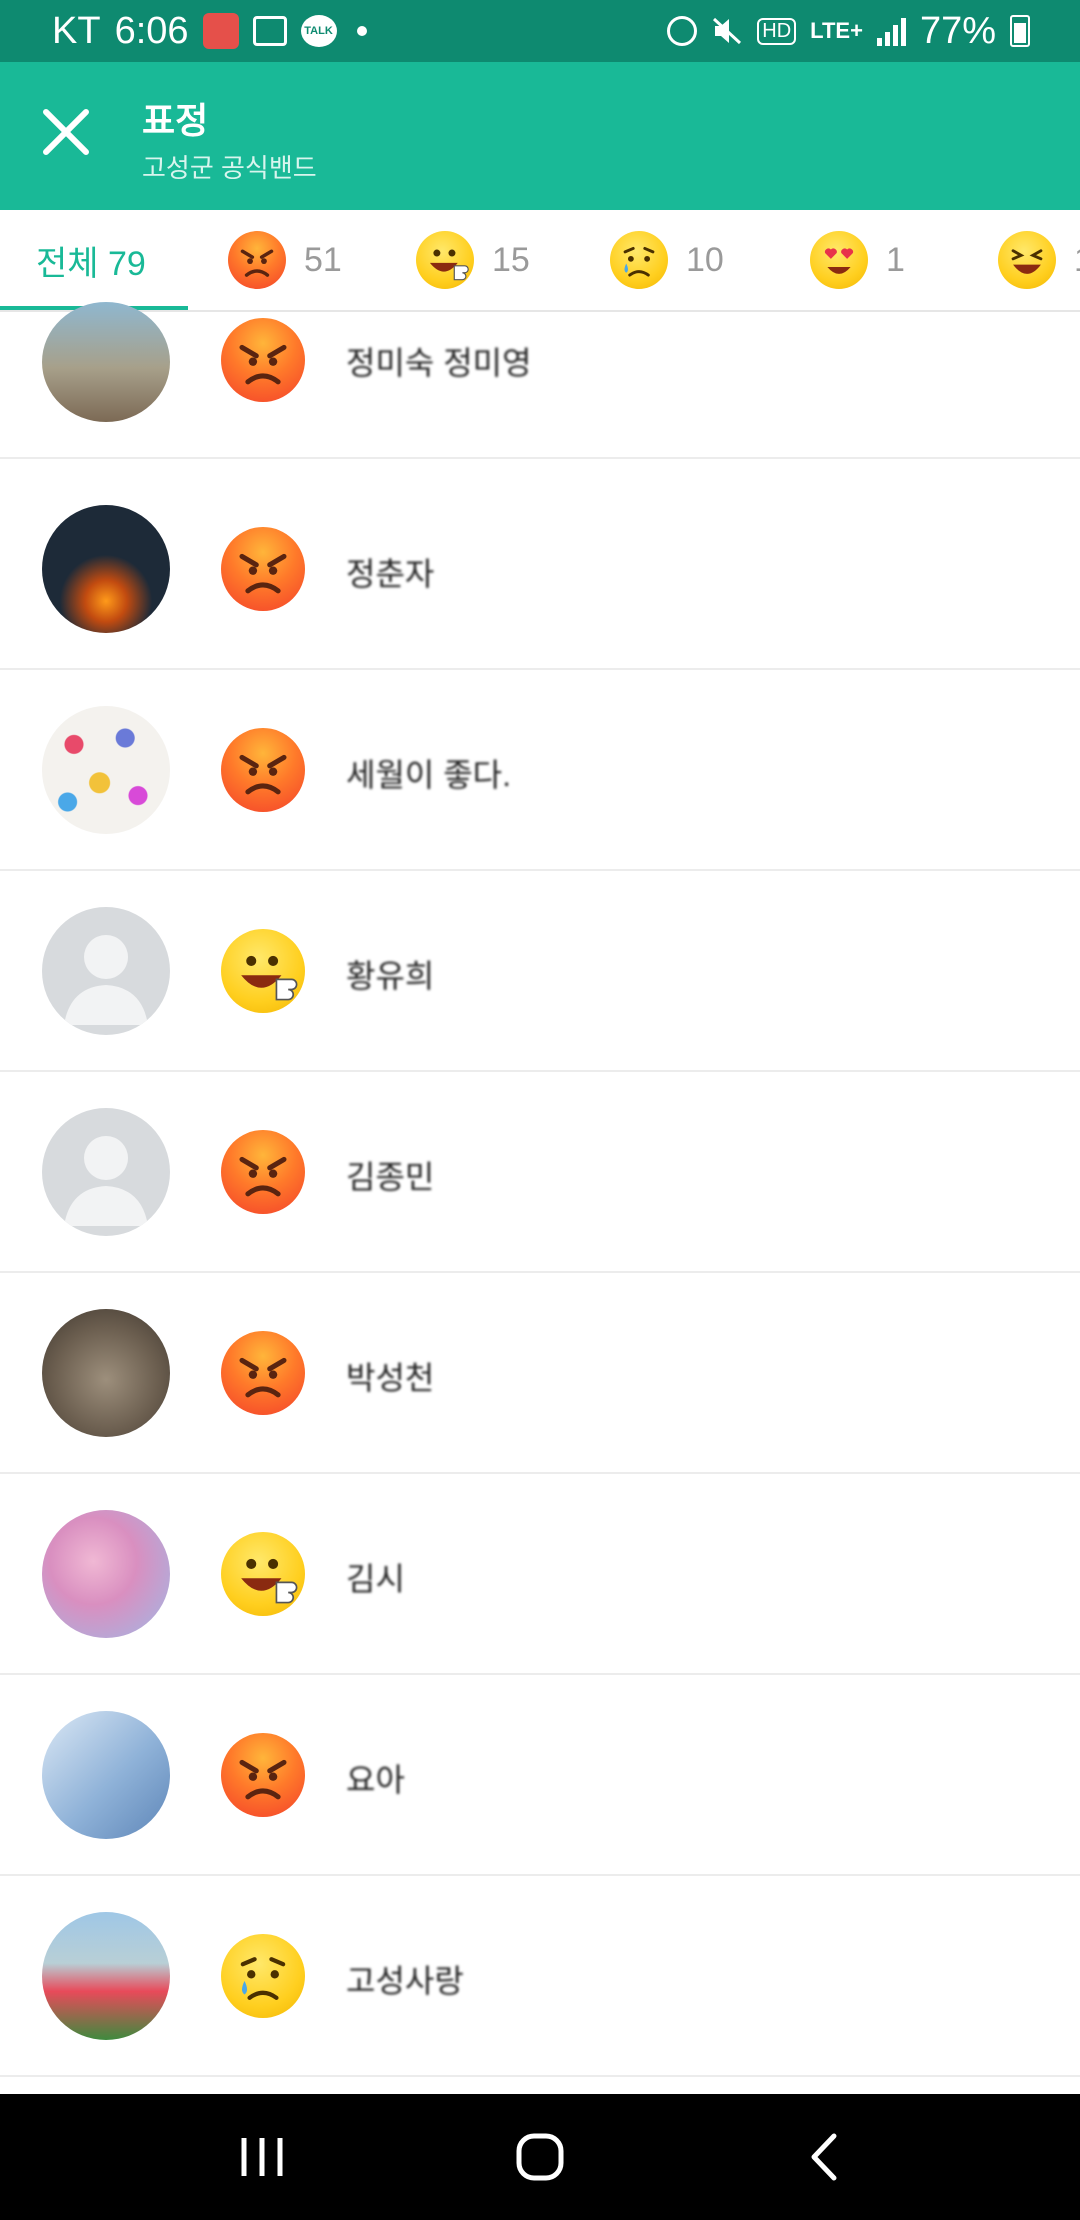 This screenshot has width=1080, height=2220. I want to click on member-name: 세월이 좋다., so click(428, 775).